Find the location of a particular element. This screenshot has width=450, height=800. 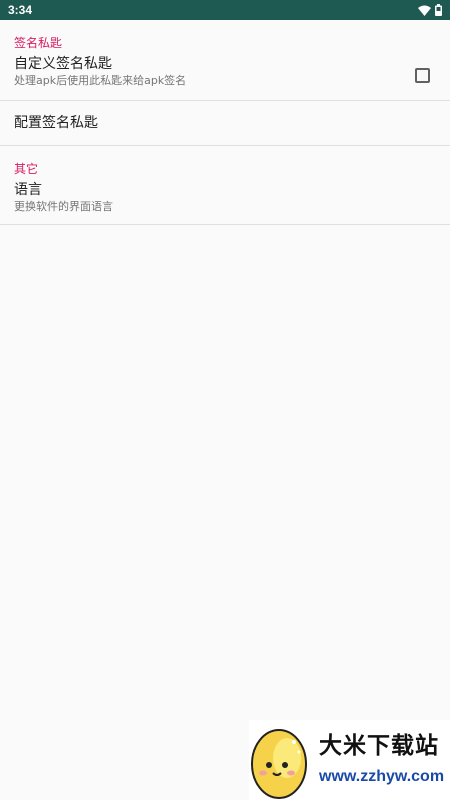

pref-title: 自定义签名私匙 is located at coordinates (63, 64).